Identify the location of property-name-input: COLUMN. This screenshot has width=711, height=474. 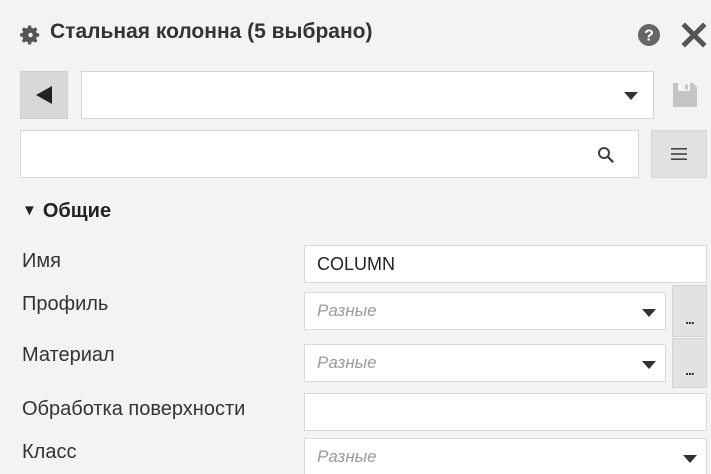
(505, 264).